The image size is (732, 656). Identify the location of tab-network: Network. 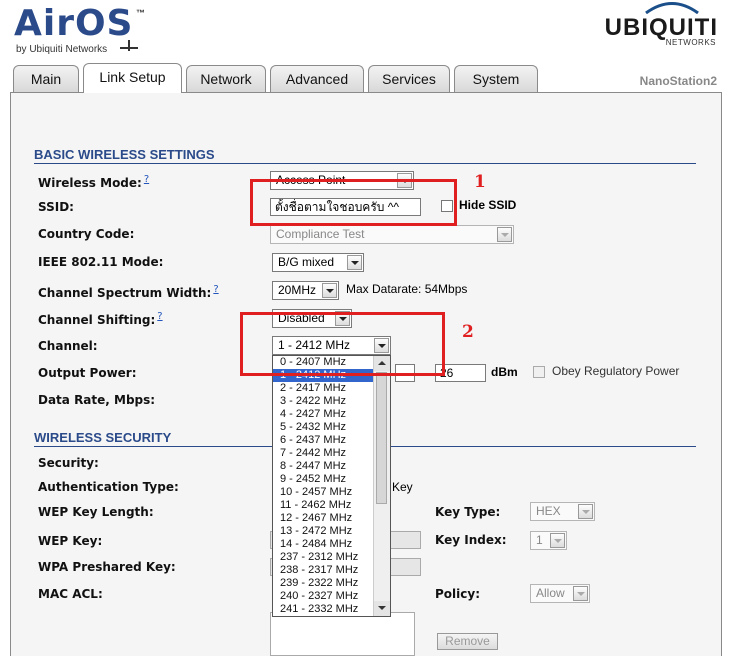
(226, 78).